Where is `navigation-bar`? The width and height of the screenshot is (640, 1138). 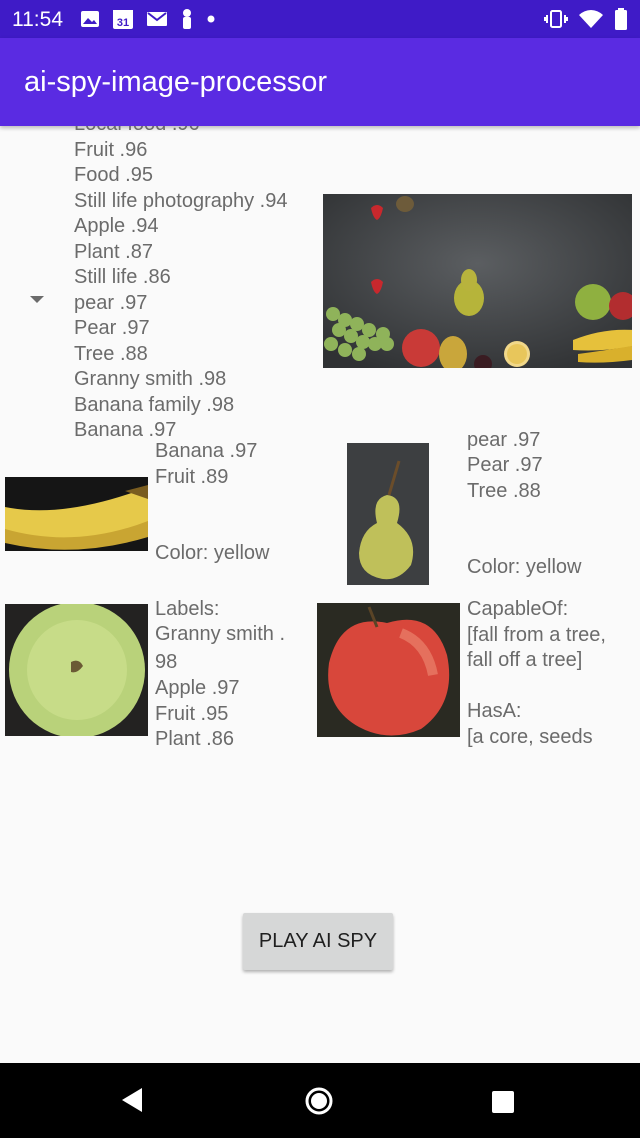 navigation-bar is located at coordinates (320, 1100).